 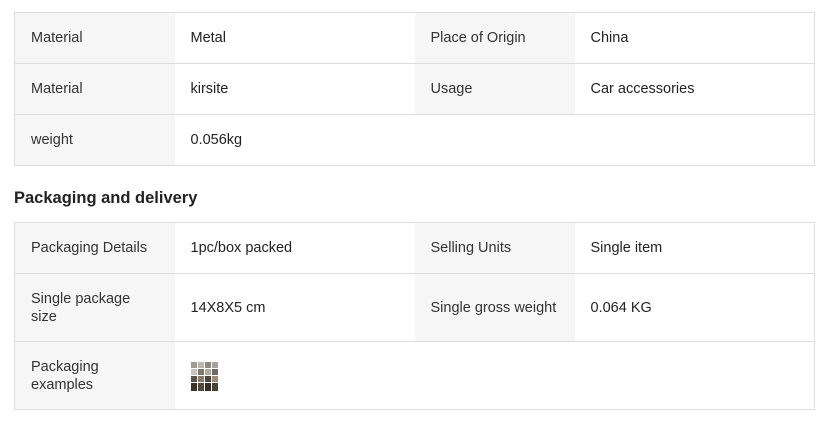 I want to click on packaging-empty-label, so click(x=494, y=375).